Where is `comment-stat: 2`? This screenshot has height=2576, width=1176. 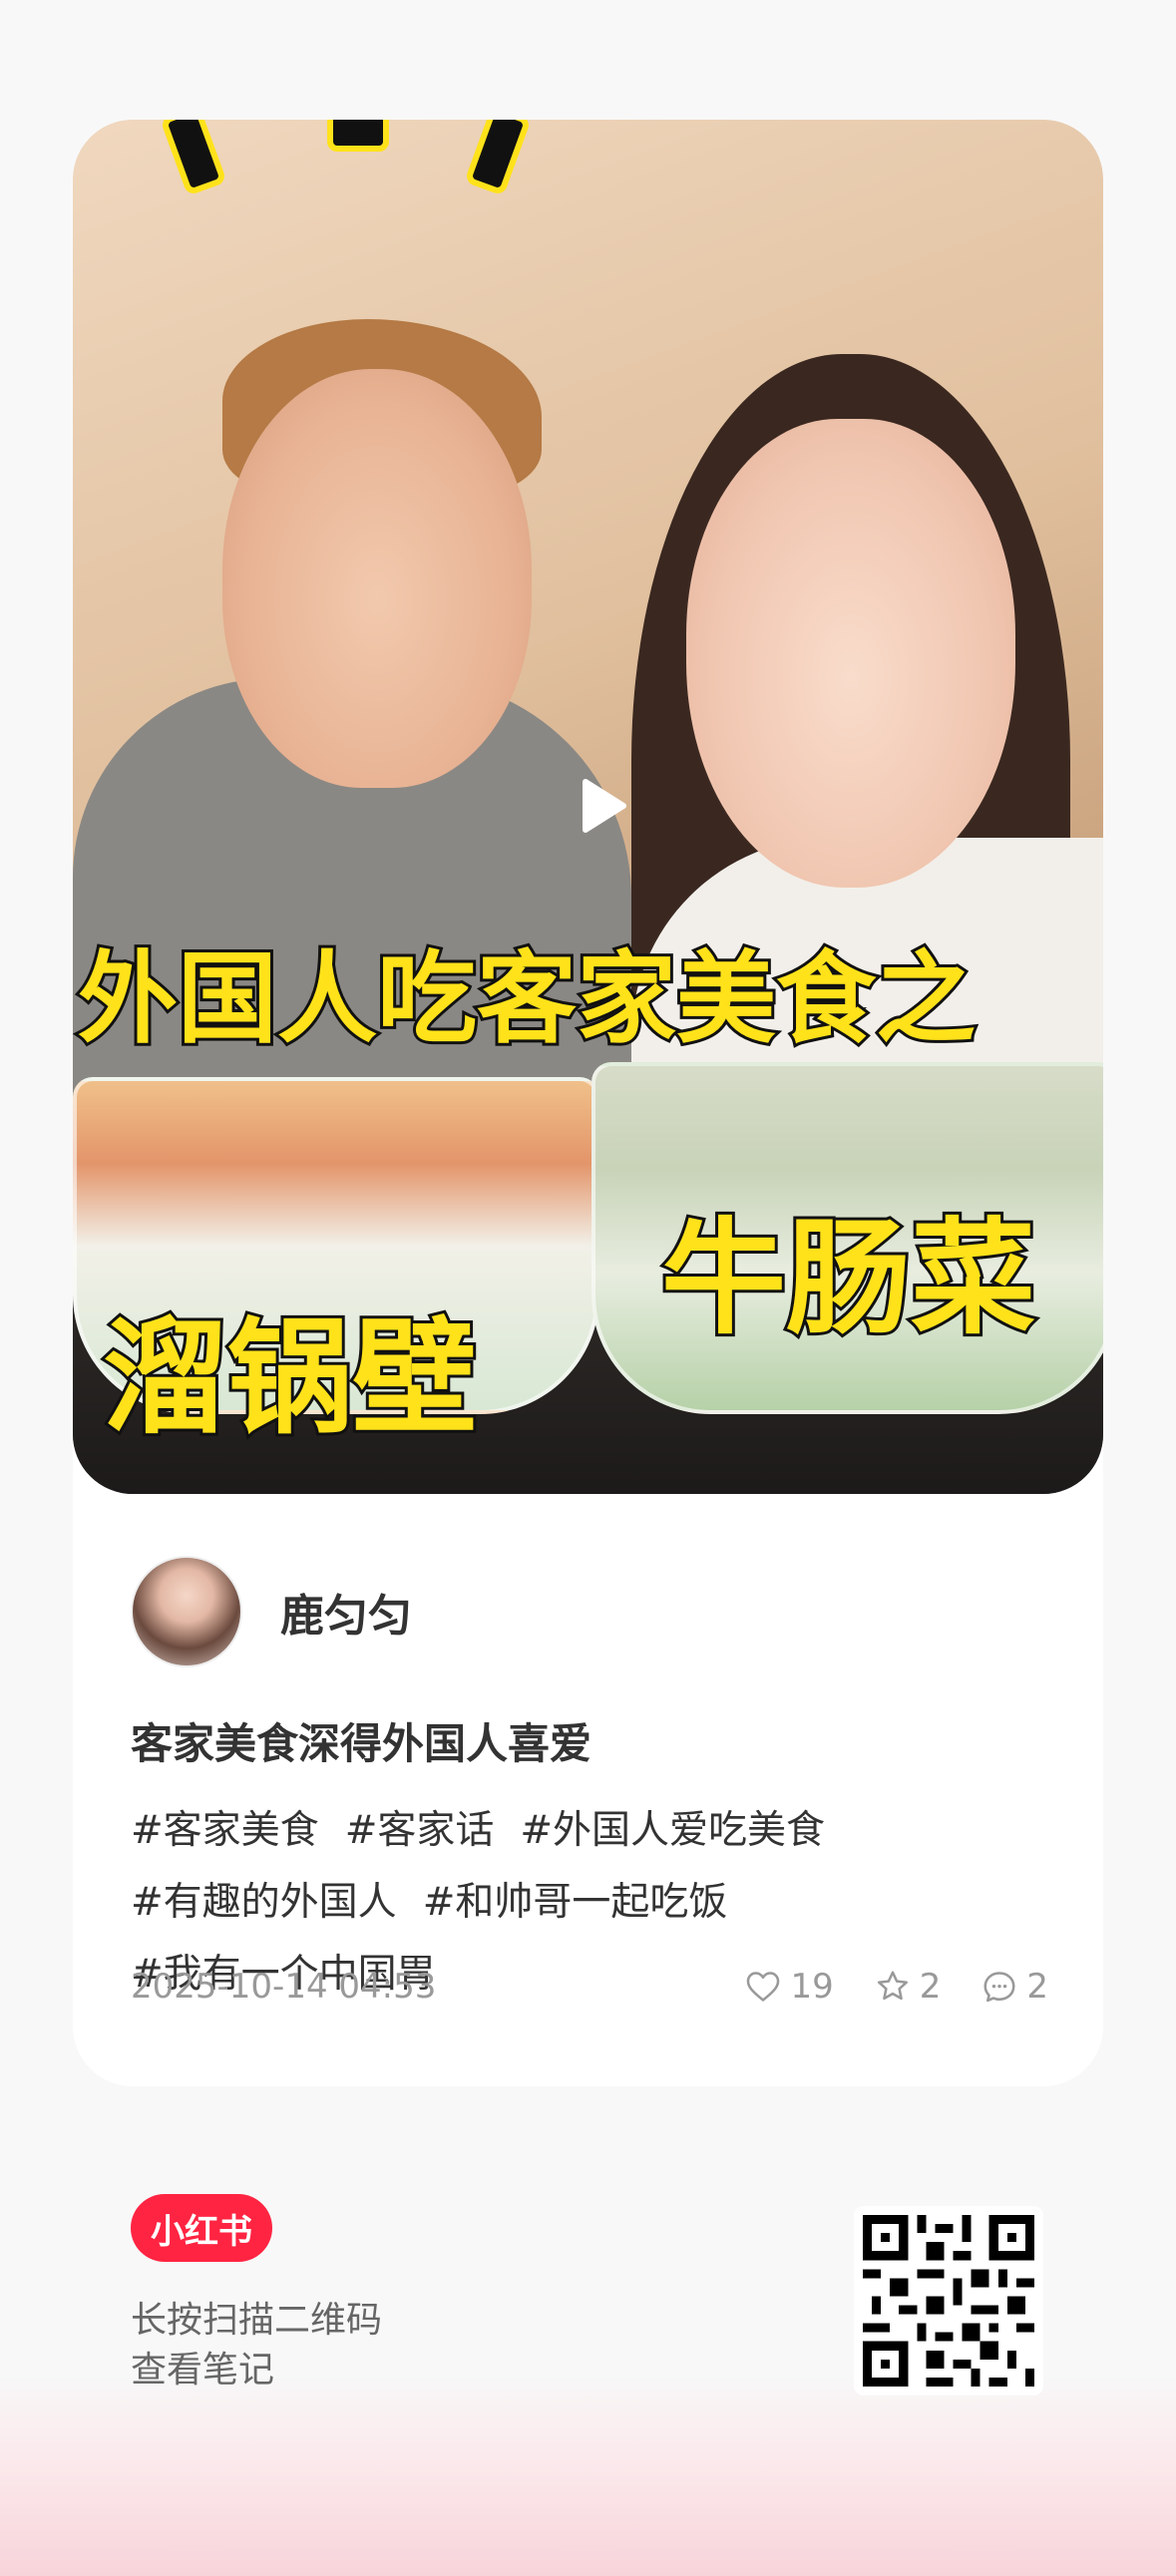 comment-stat: 2 is located at coordinates (1014, 1987).